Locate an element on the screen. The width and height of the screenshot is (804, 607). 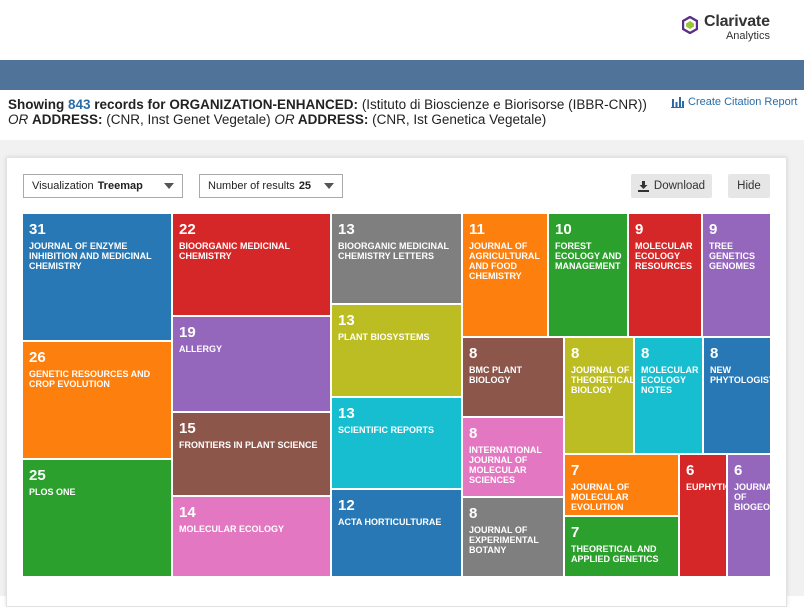
treemap-tile: 12 ACTA HORTICULTURAE is located at coordinates (396, 533).